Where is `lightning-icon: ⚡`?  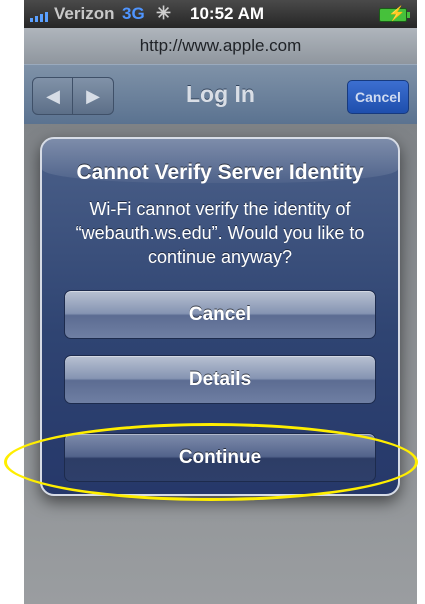
lightning-icon: ⚡ is located at coordinates (397, 13).